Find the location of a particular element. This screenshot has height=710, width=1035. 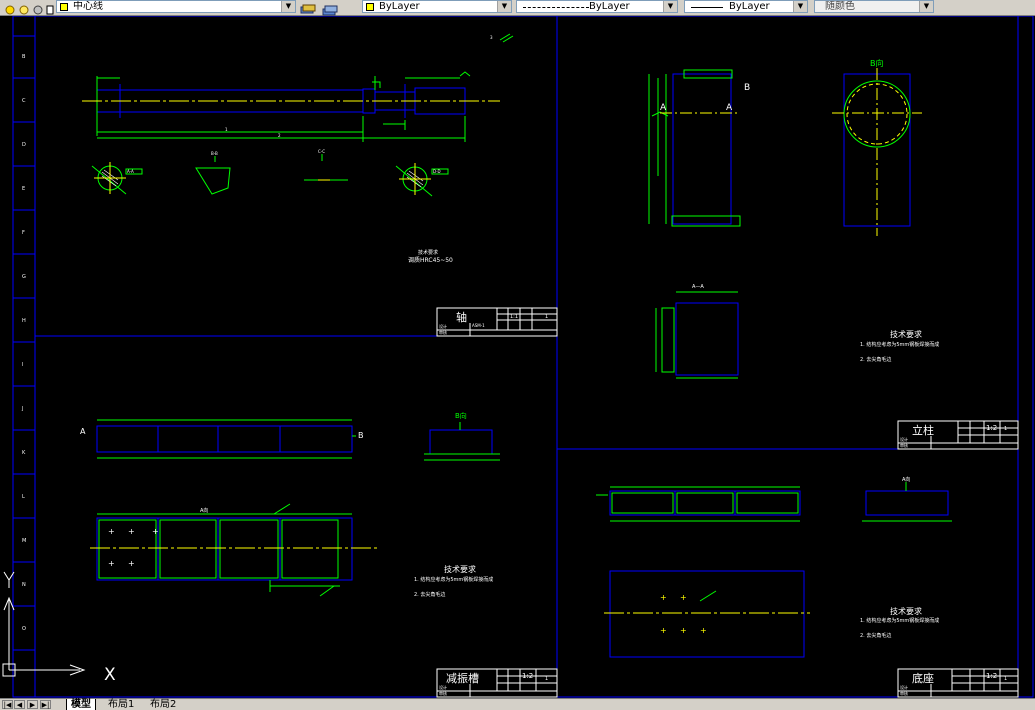

damper-view-label: A向 is located at coordinates (204, 510).